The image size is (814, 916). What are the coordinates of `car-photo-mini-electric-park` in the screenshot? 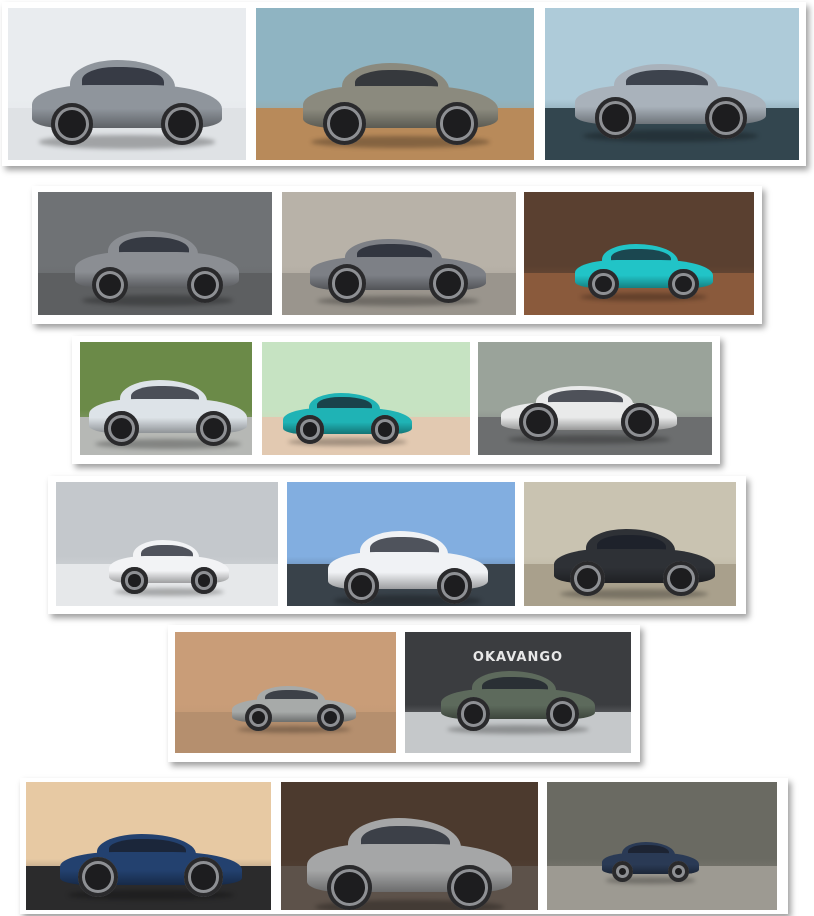 It's located at (166, 398).